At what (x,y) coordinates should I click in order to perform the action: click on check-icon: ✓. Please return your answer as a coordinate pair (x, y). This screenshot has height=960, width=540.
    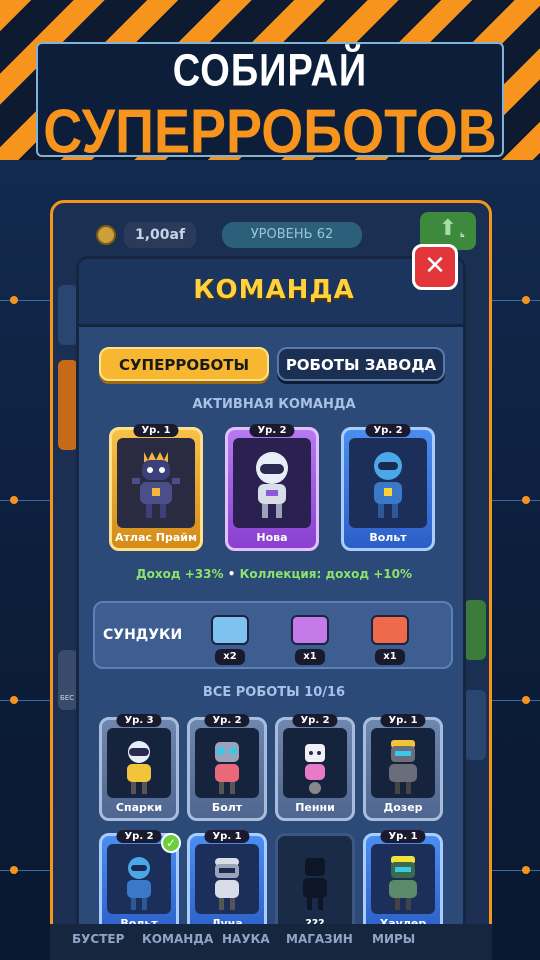
    Looking at the image, I should click on (171, 843).